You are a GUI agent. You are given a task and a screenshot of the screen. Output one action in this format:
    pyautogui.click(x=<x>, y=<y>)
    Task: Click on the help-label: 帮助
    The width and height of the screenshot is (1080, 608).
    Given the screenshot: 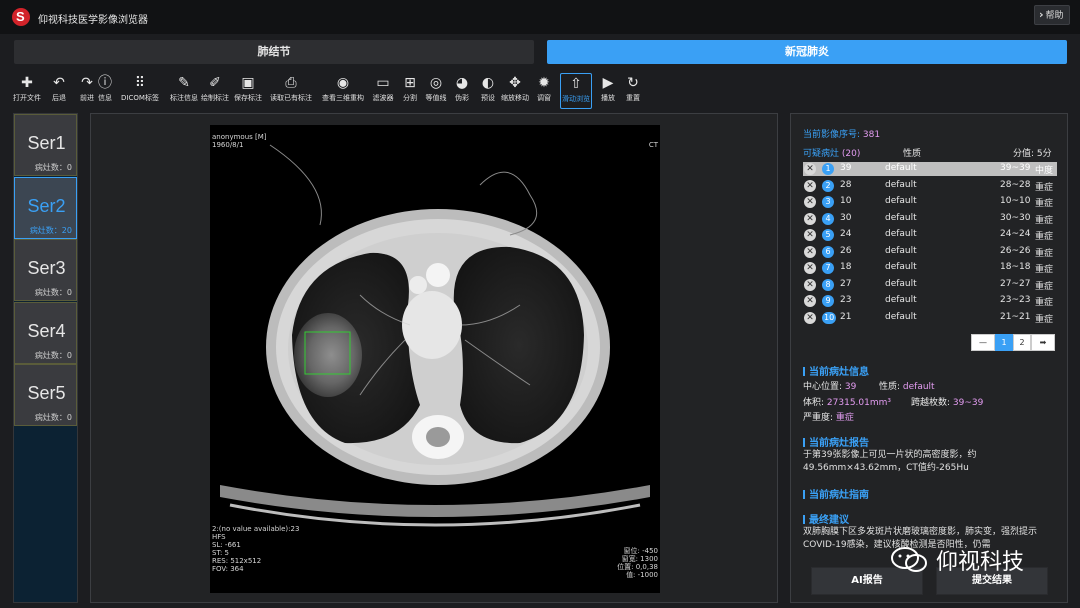 What is the action you would take?
    pyautogui.click(x=1054, y=16)
    